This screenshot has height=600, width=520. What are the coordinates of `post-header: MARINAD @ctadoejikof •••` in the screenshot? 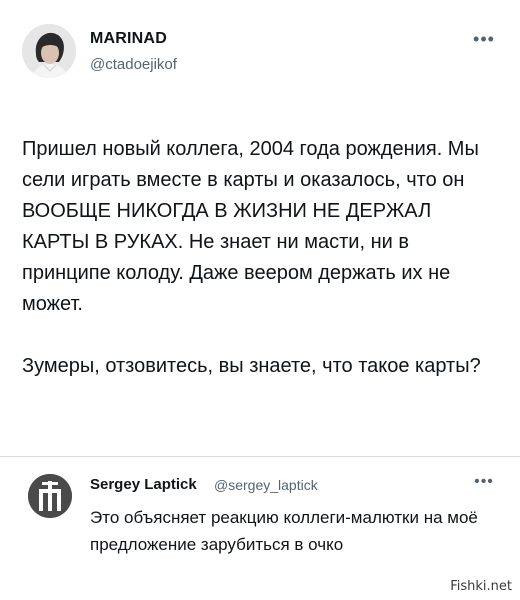 It's located at (260, 52).